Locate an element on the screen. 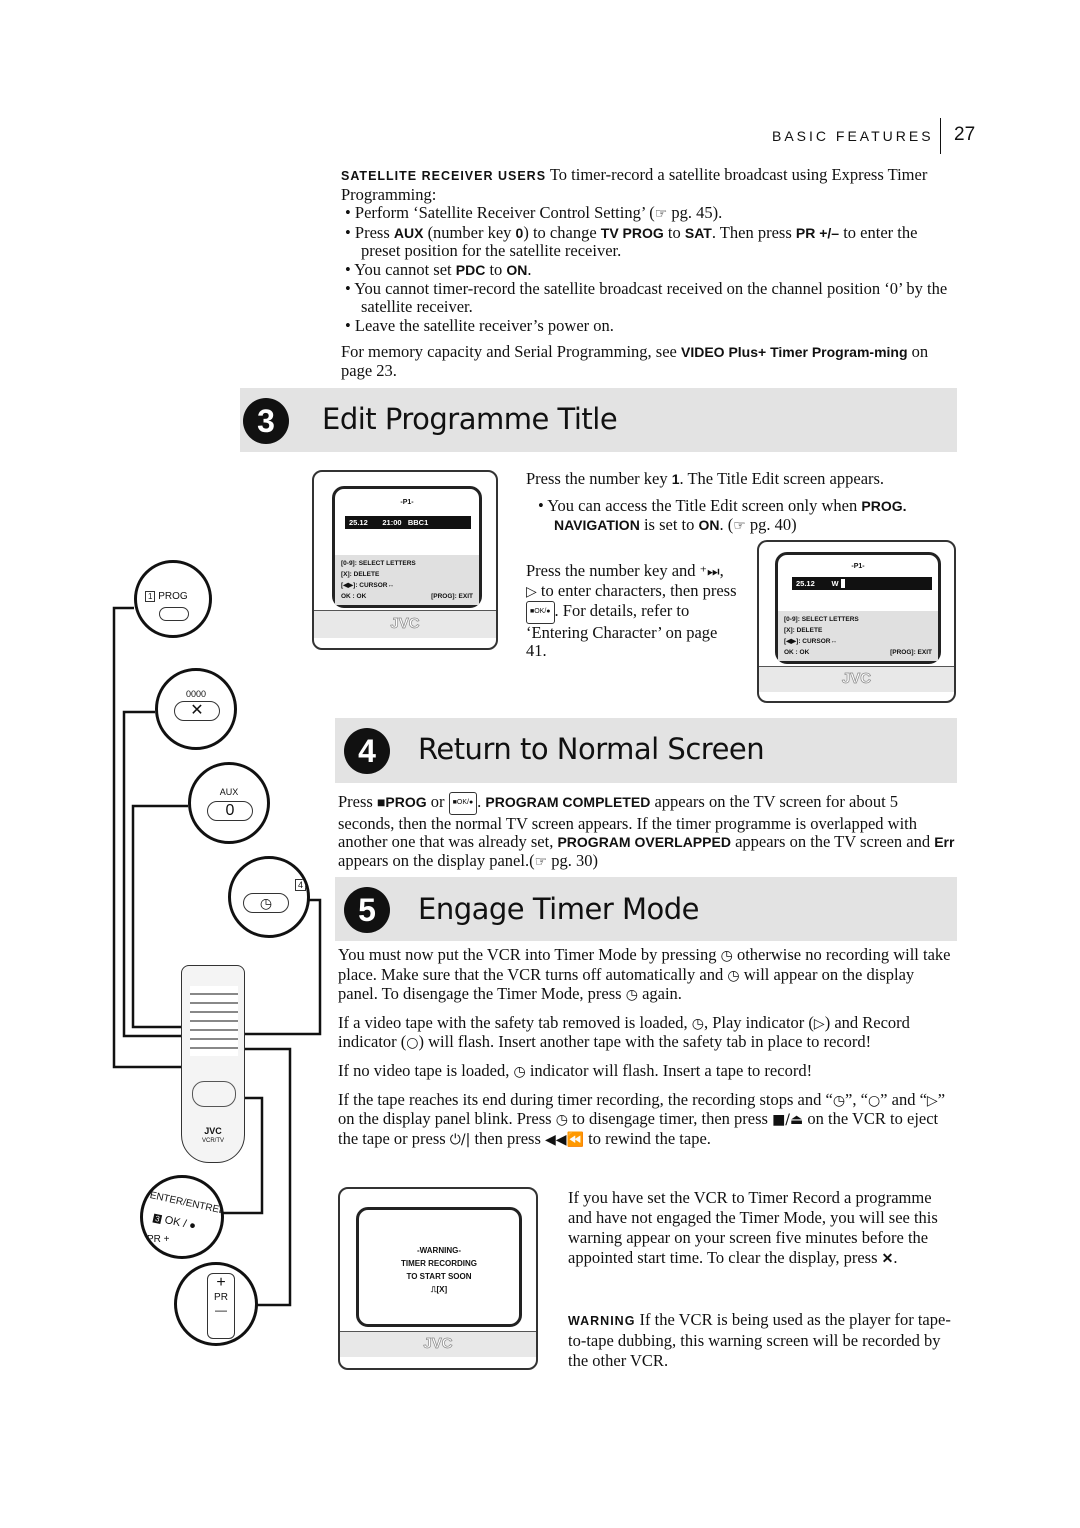 Image resolution: width=1080 pixels, height=1528 pixels. text-run: . is located at coordinates (895, 1257).